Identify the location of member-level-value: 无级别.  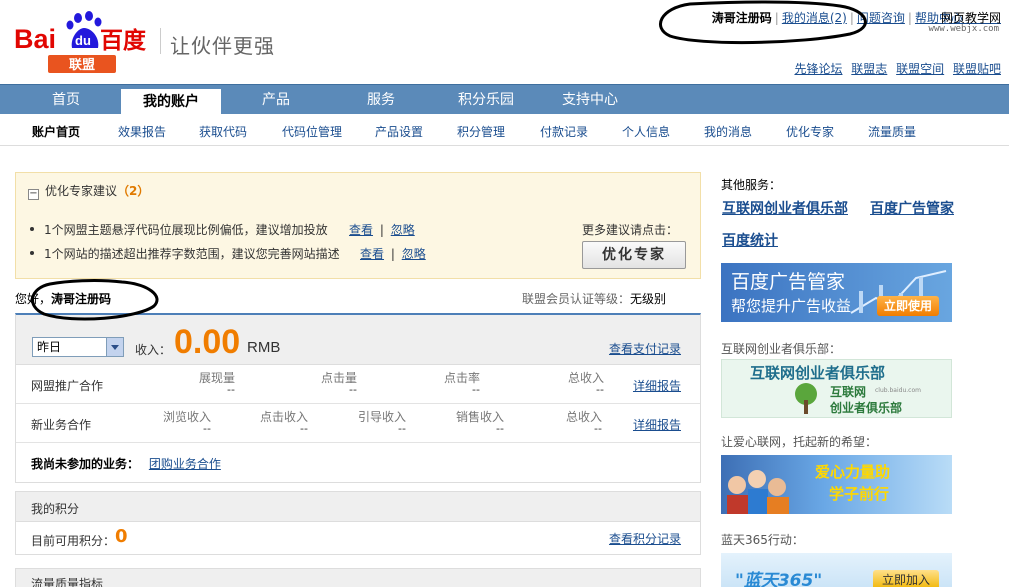
(648, 299).